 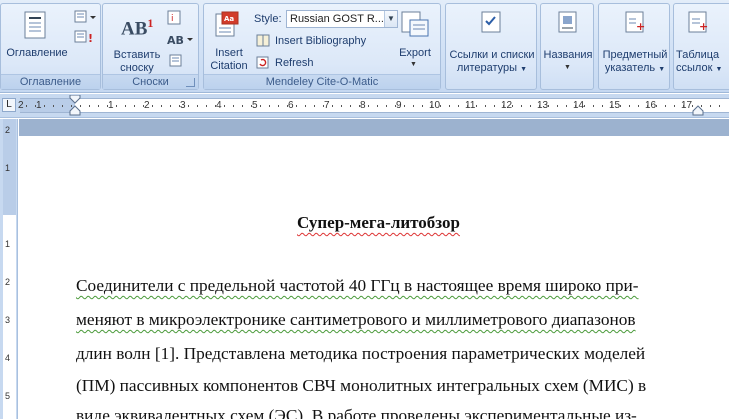 I want to click on update-table-icon: !, so click(x=86, y=37).